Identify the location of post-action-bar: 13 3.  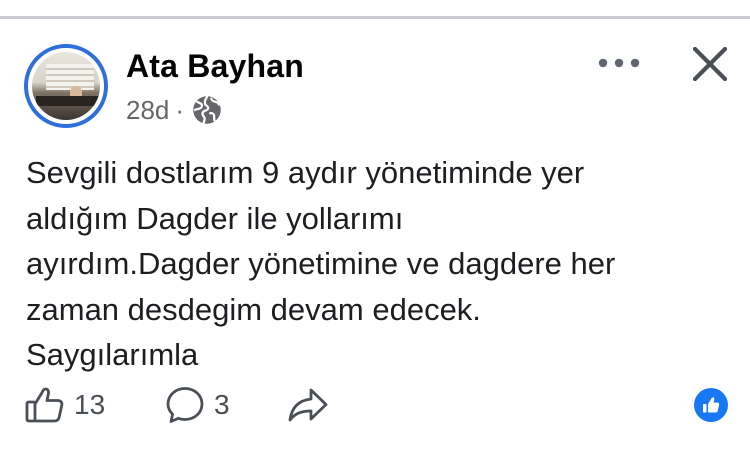
(375, 405).